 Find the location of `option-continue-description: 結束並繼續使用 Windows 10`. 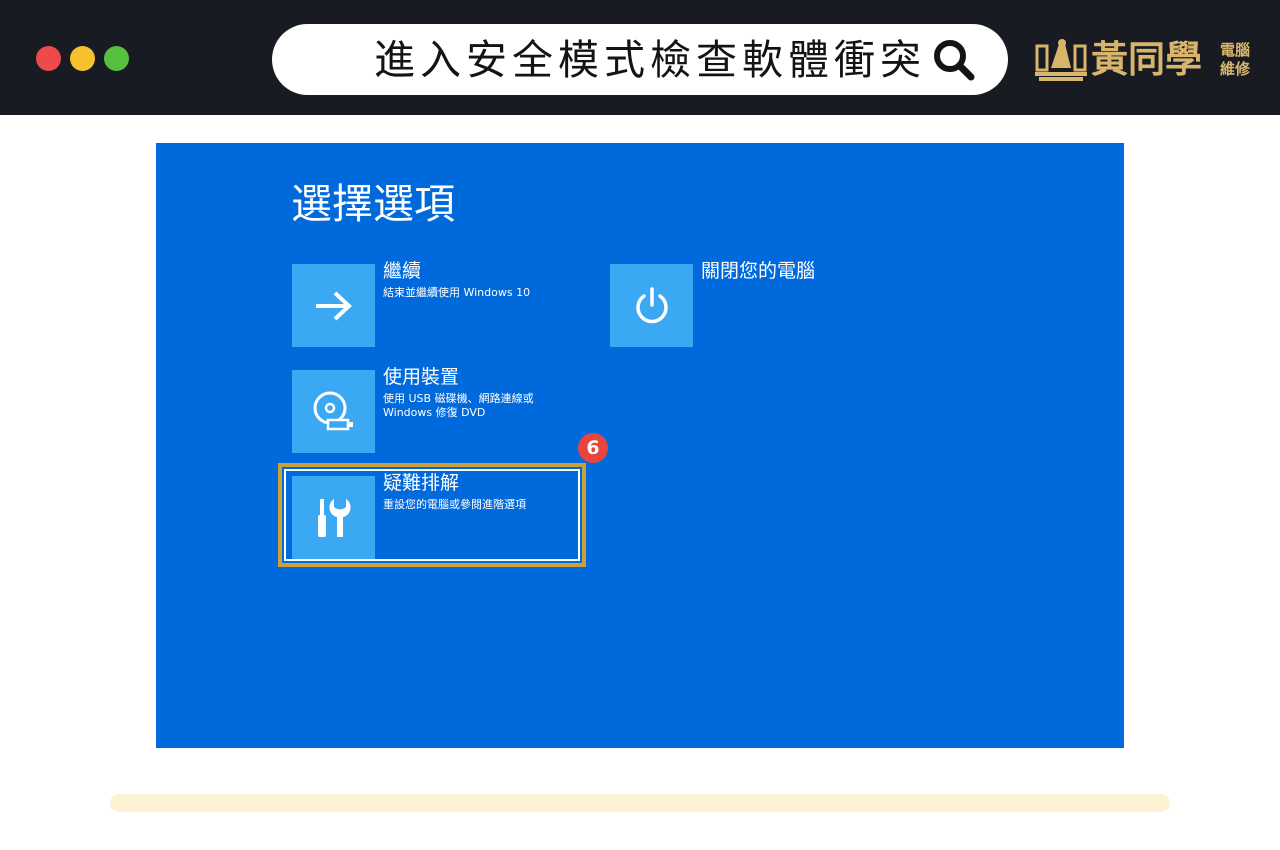

option-continue-description: 結束並繼續使用 Windows 10 is located at coordinates (457, 292).